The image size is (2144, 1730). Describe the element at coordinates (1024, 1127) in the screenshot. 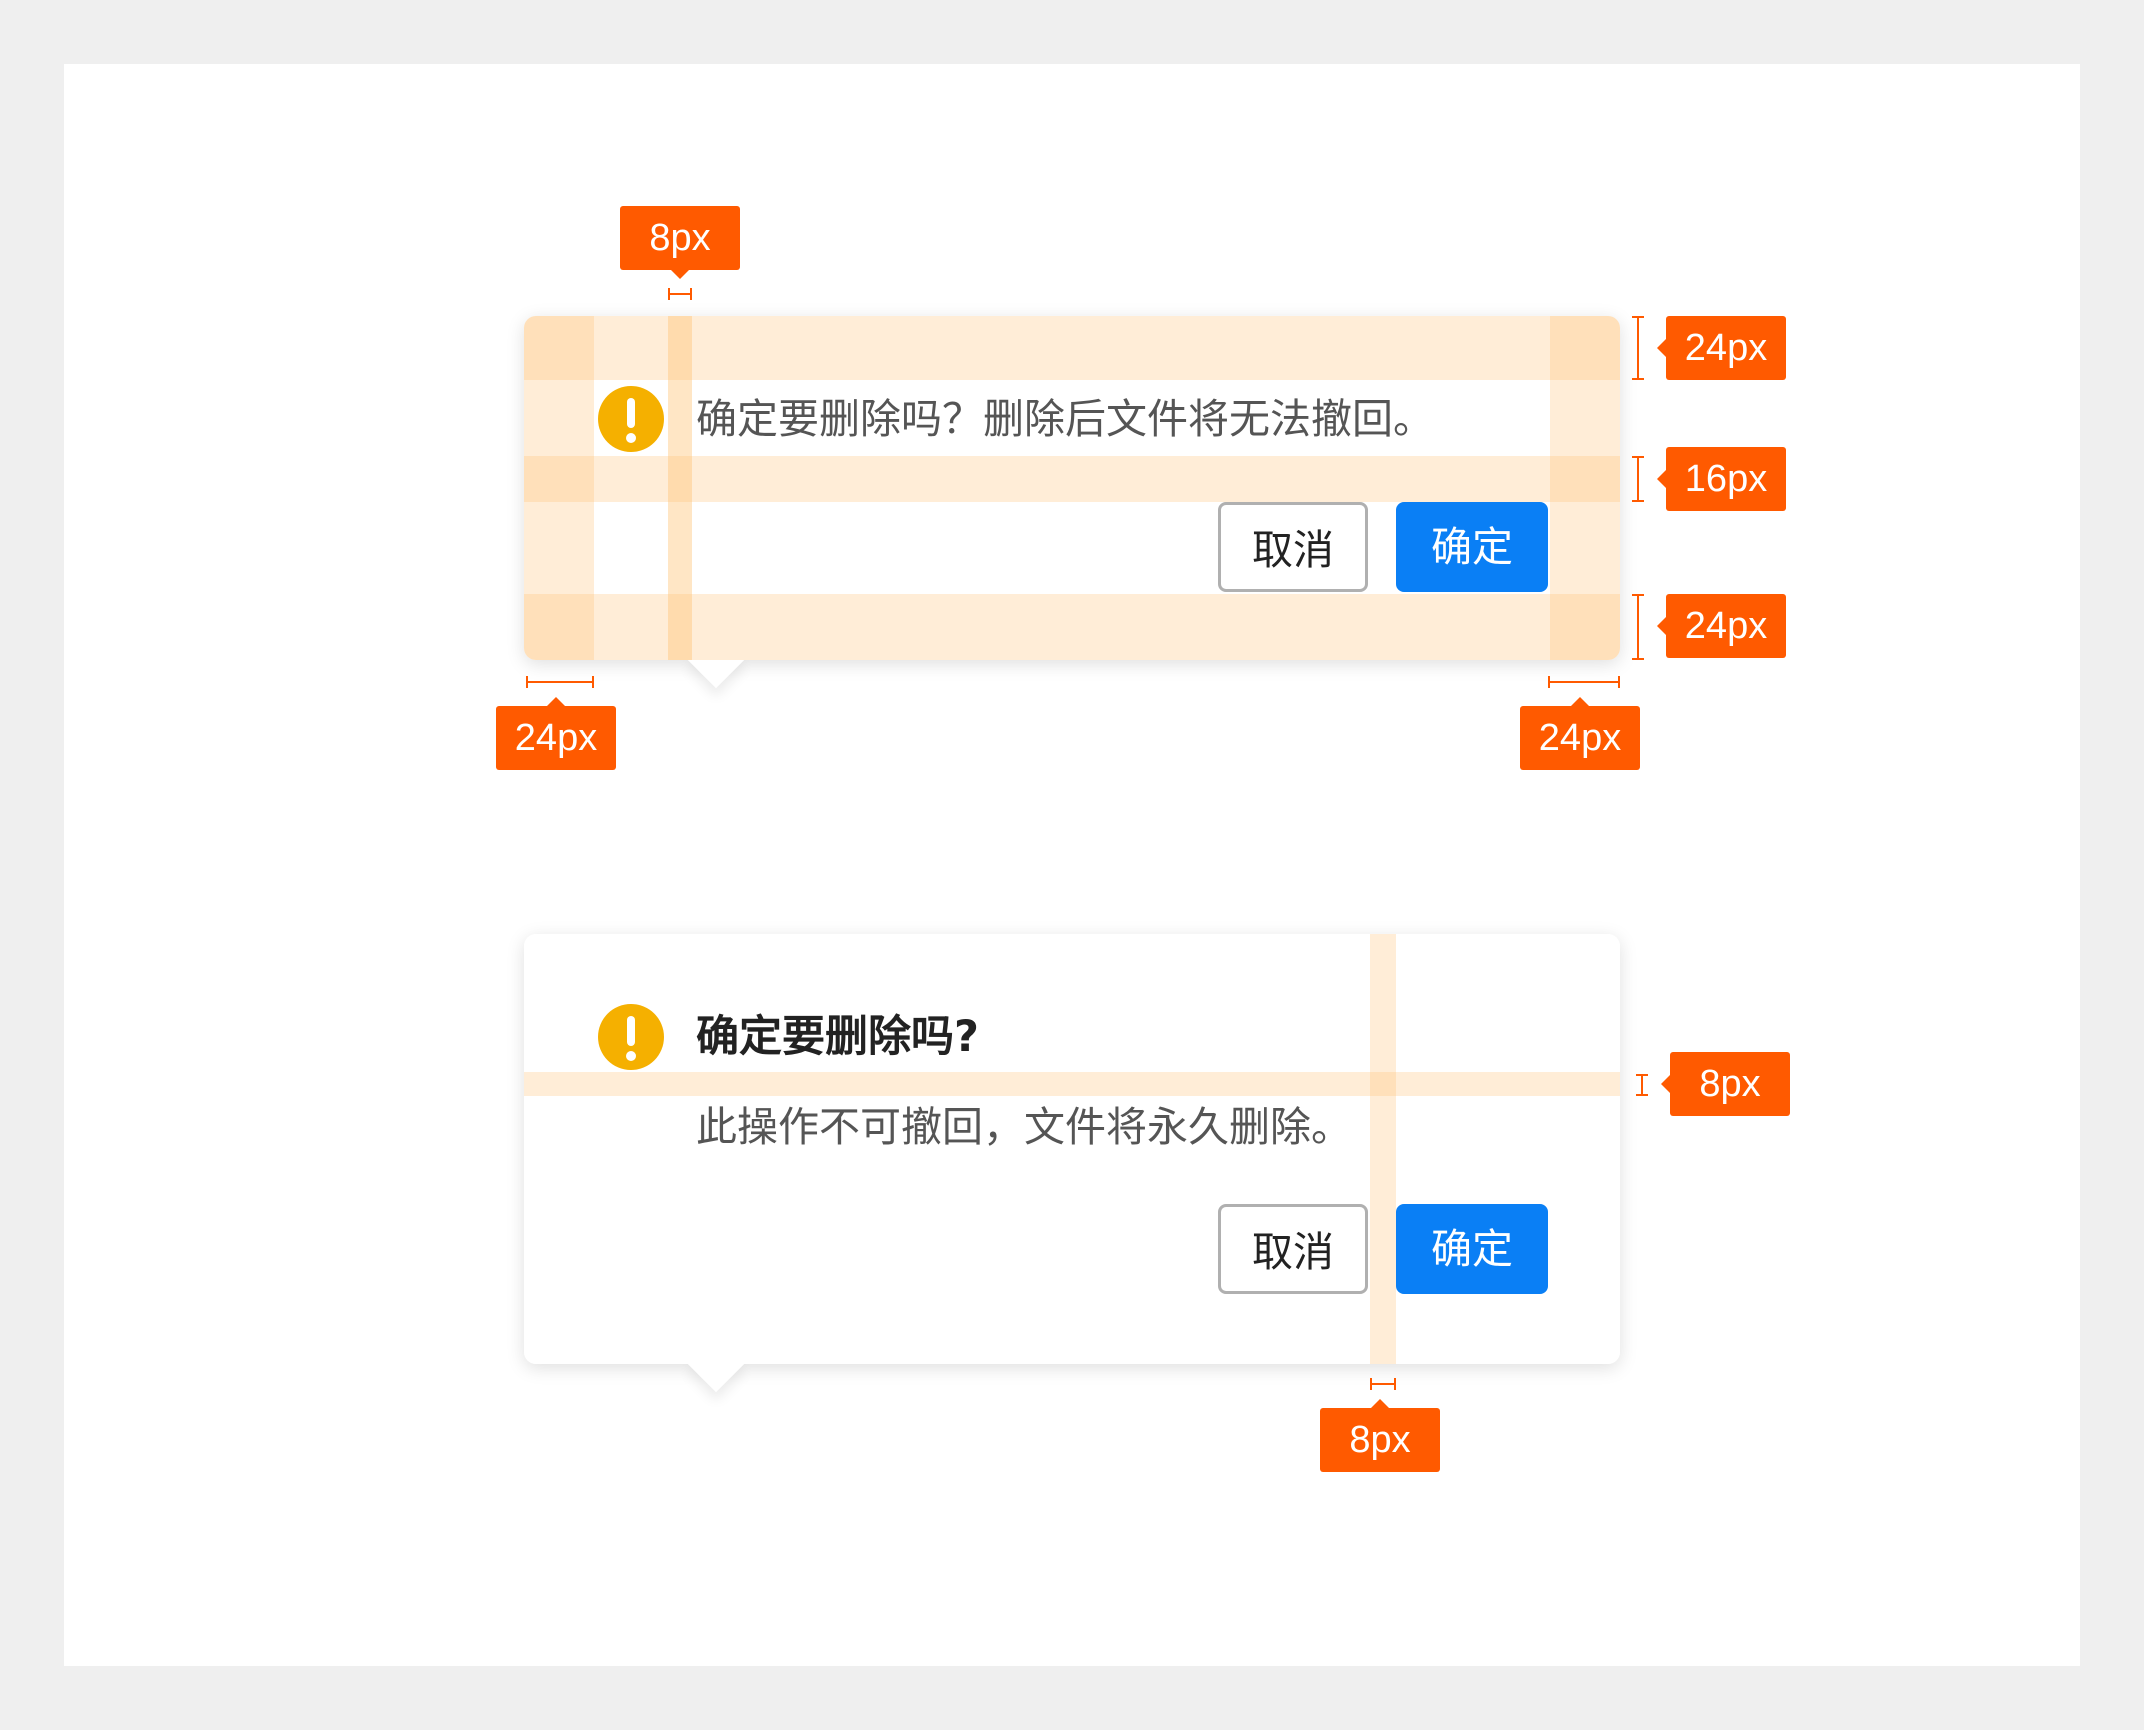

I see `popover-description: 此操作不可撤回，文件将永久删除。` at that location.